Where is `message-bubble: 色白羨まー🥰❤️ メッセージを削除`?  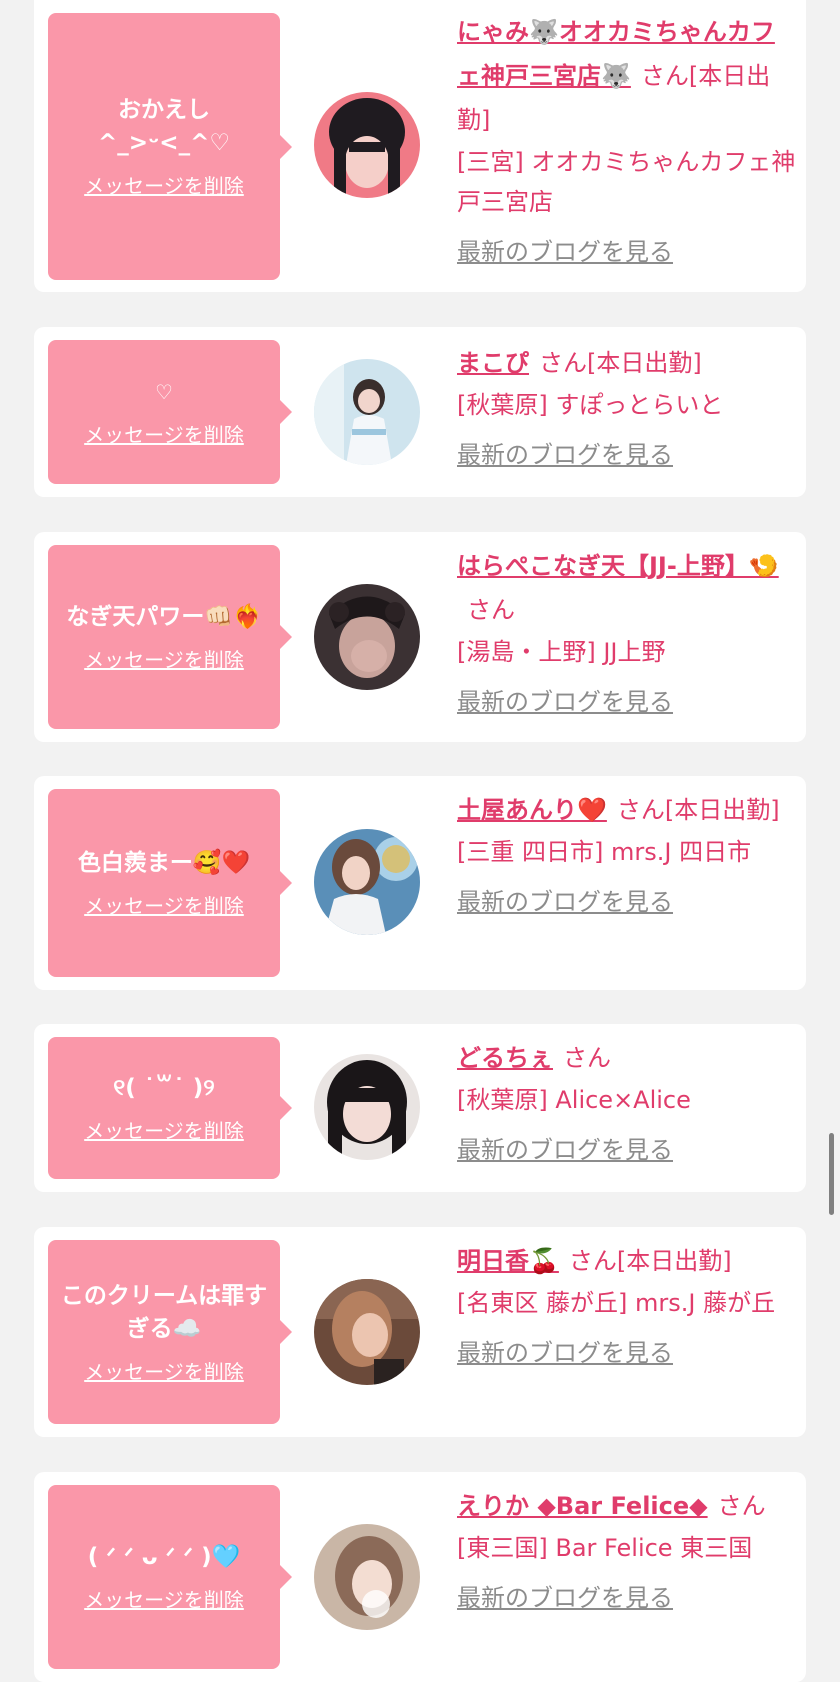
message-bubble: 色白羨まー🥰❤️ メッセージを削除 is located at coordinates (170, 883).